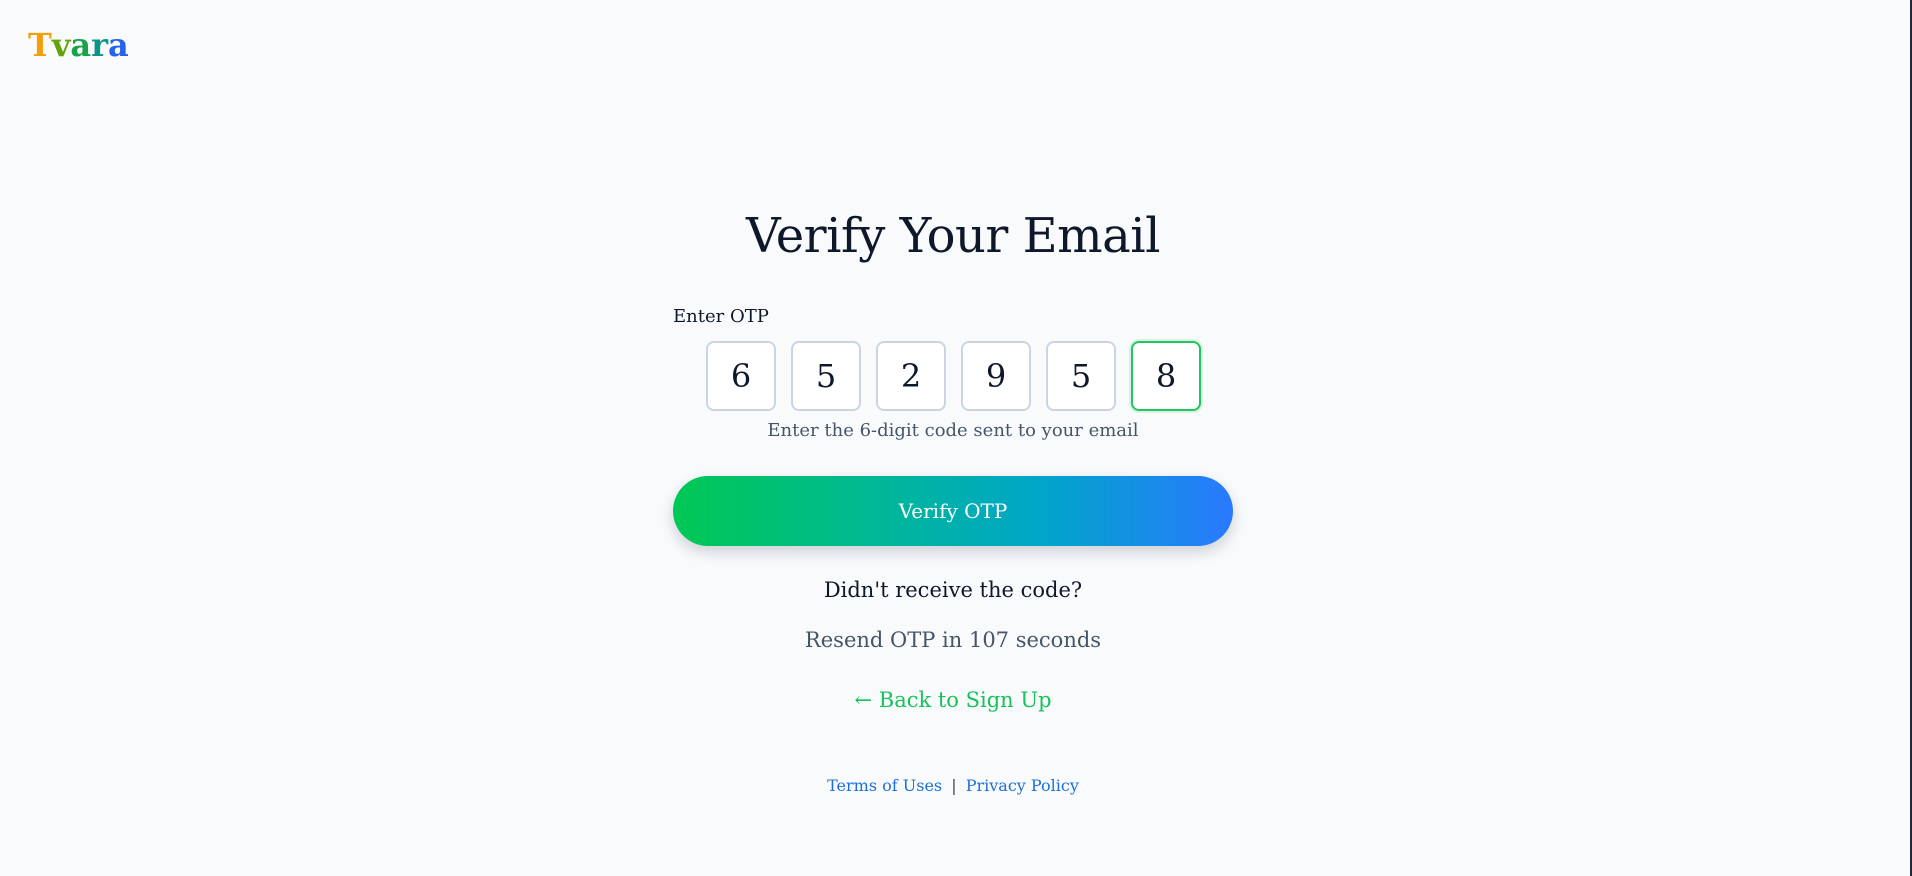 Image resolution: width=1912 pixels, height=876 pixels. What do you see at coordinates (953, 640) in the screenshot?
I see `resend-countdown: Resend OTP in 107 seconds` at bounding box center [953, 640].